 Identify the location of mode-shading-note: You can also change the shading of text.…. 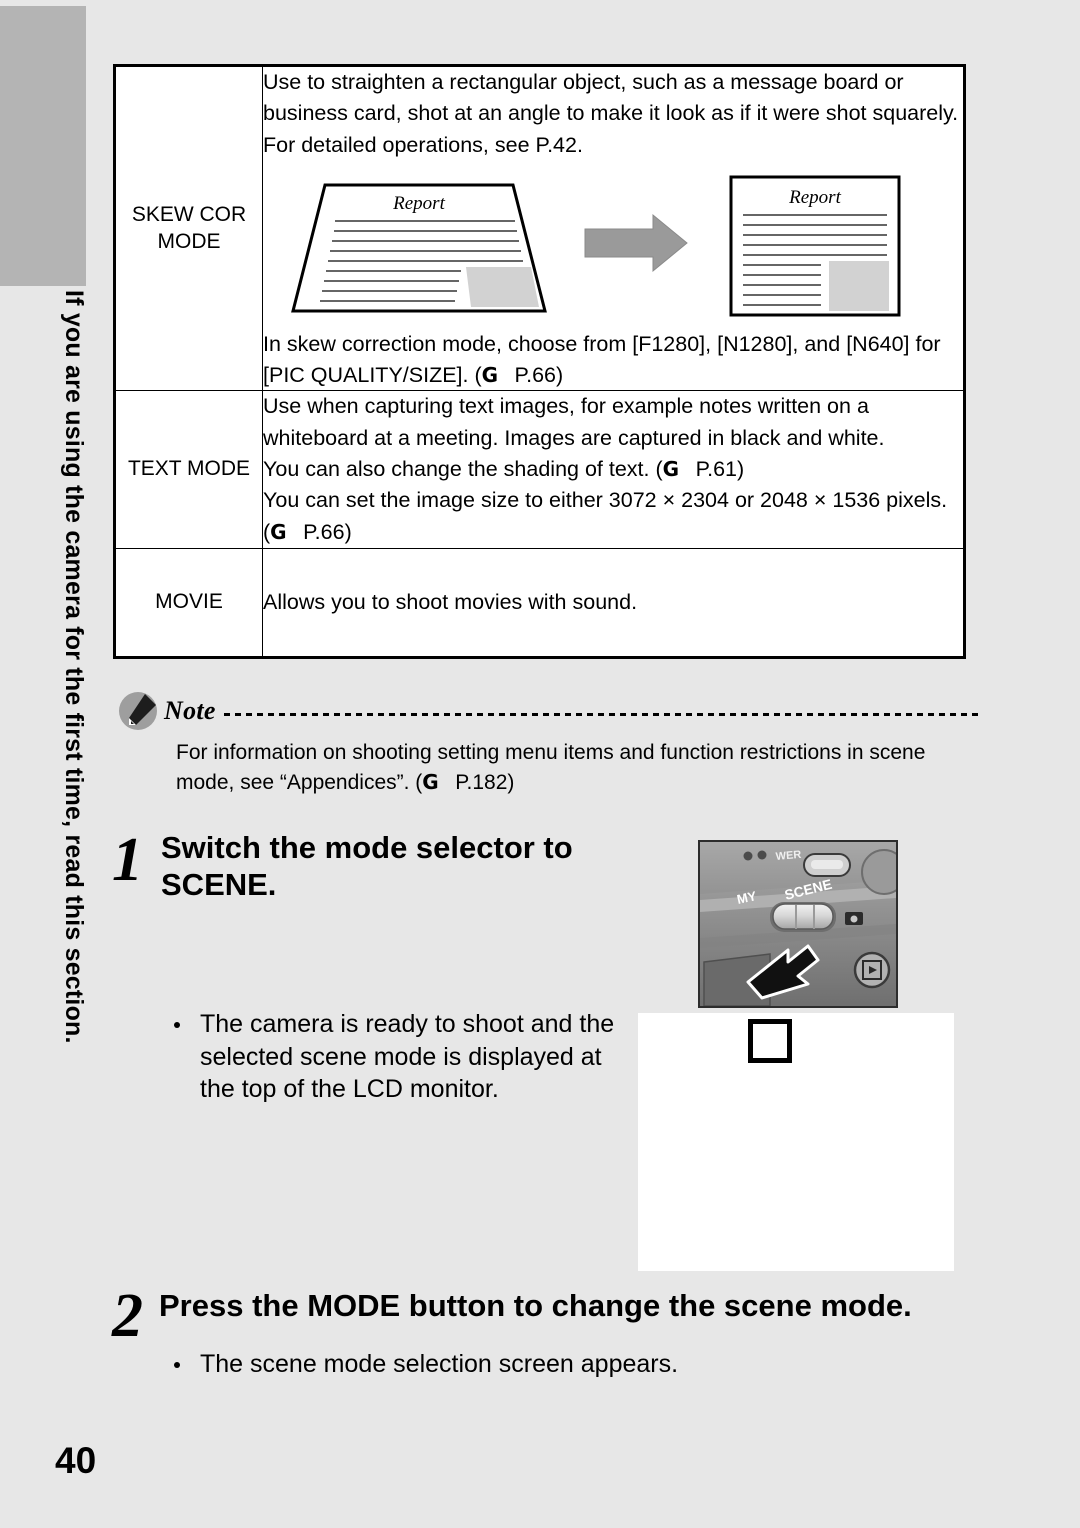
(613, 469).